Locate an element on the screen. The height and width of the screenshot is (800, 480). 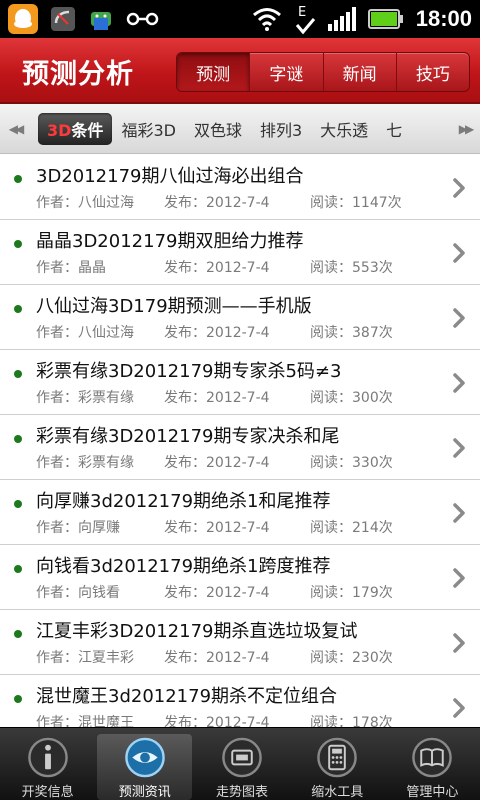
category-ssq: 双色球 is located at coordinates (218, 129).